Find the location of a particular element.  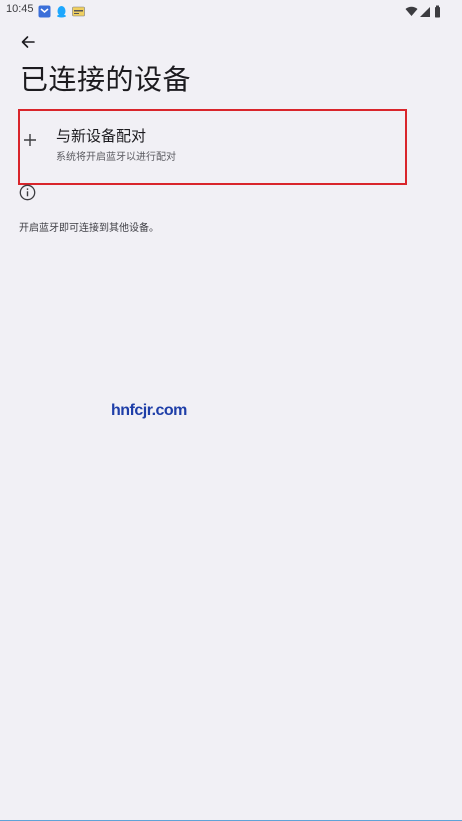

qq-icon is located at coordinates (61, 10).